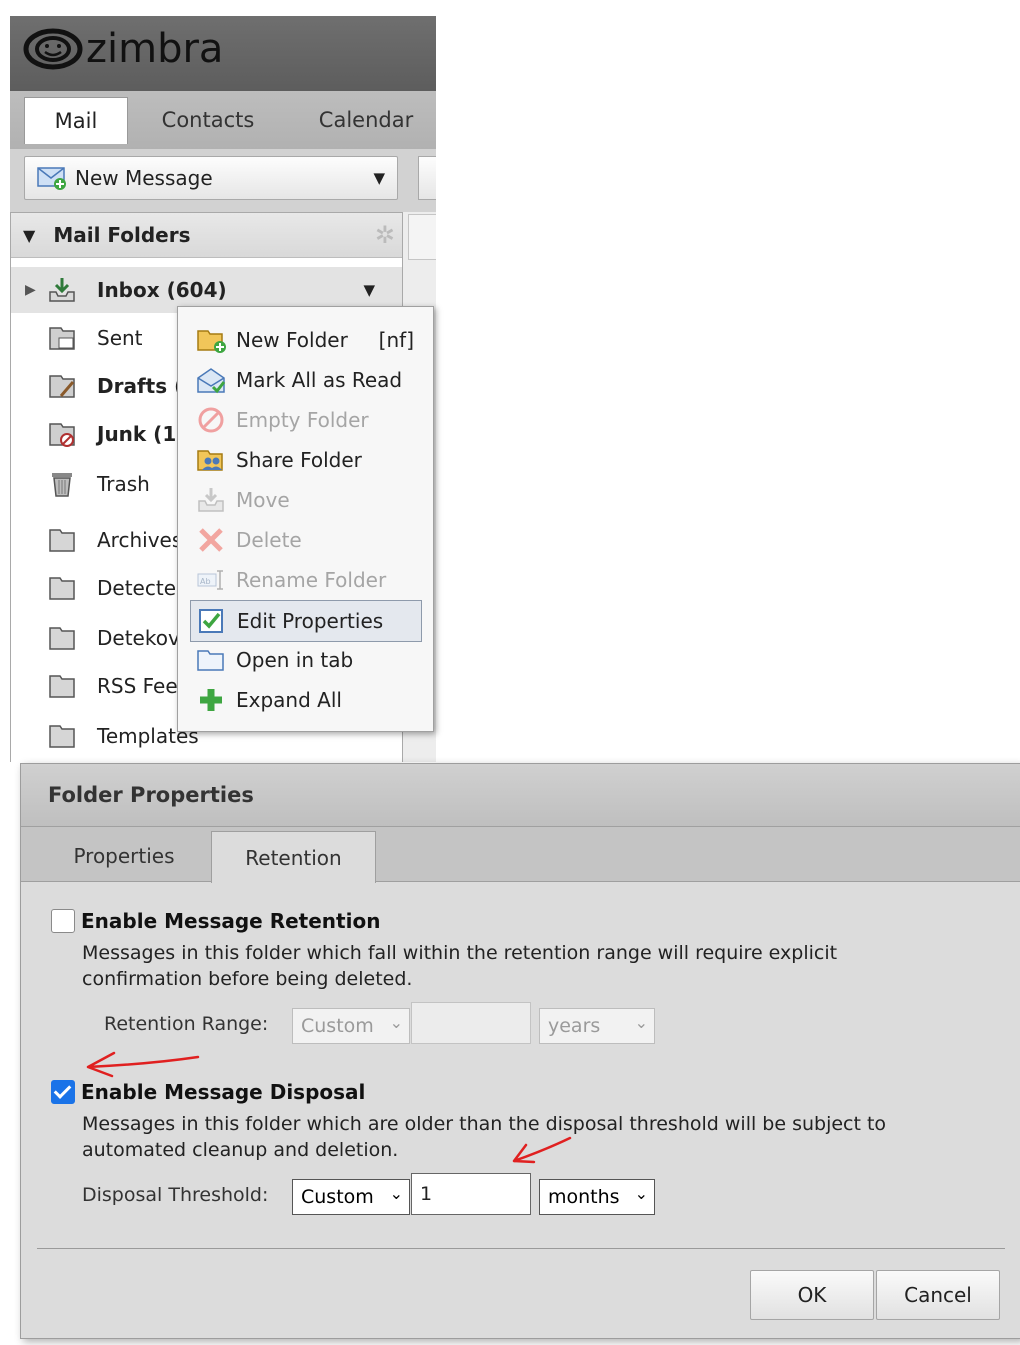  Describe the element at coordinates (210, 660) in the screenshot. I see `open-tab-icon` at that location.